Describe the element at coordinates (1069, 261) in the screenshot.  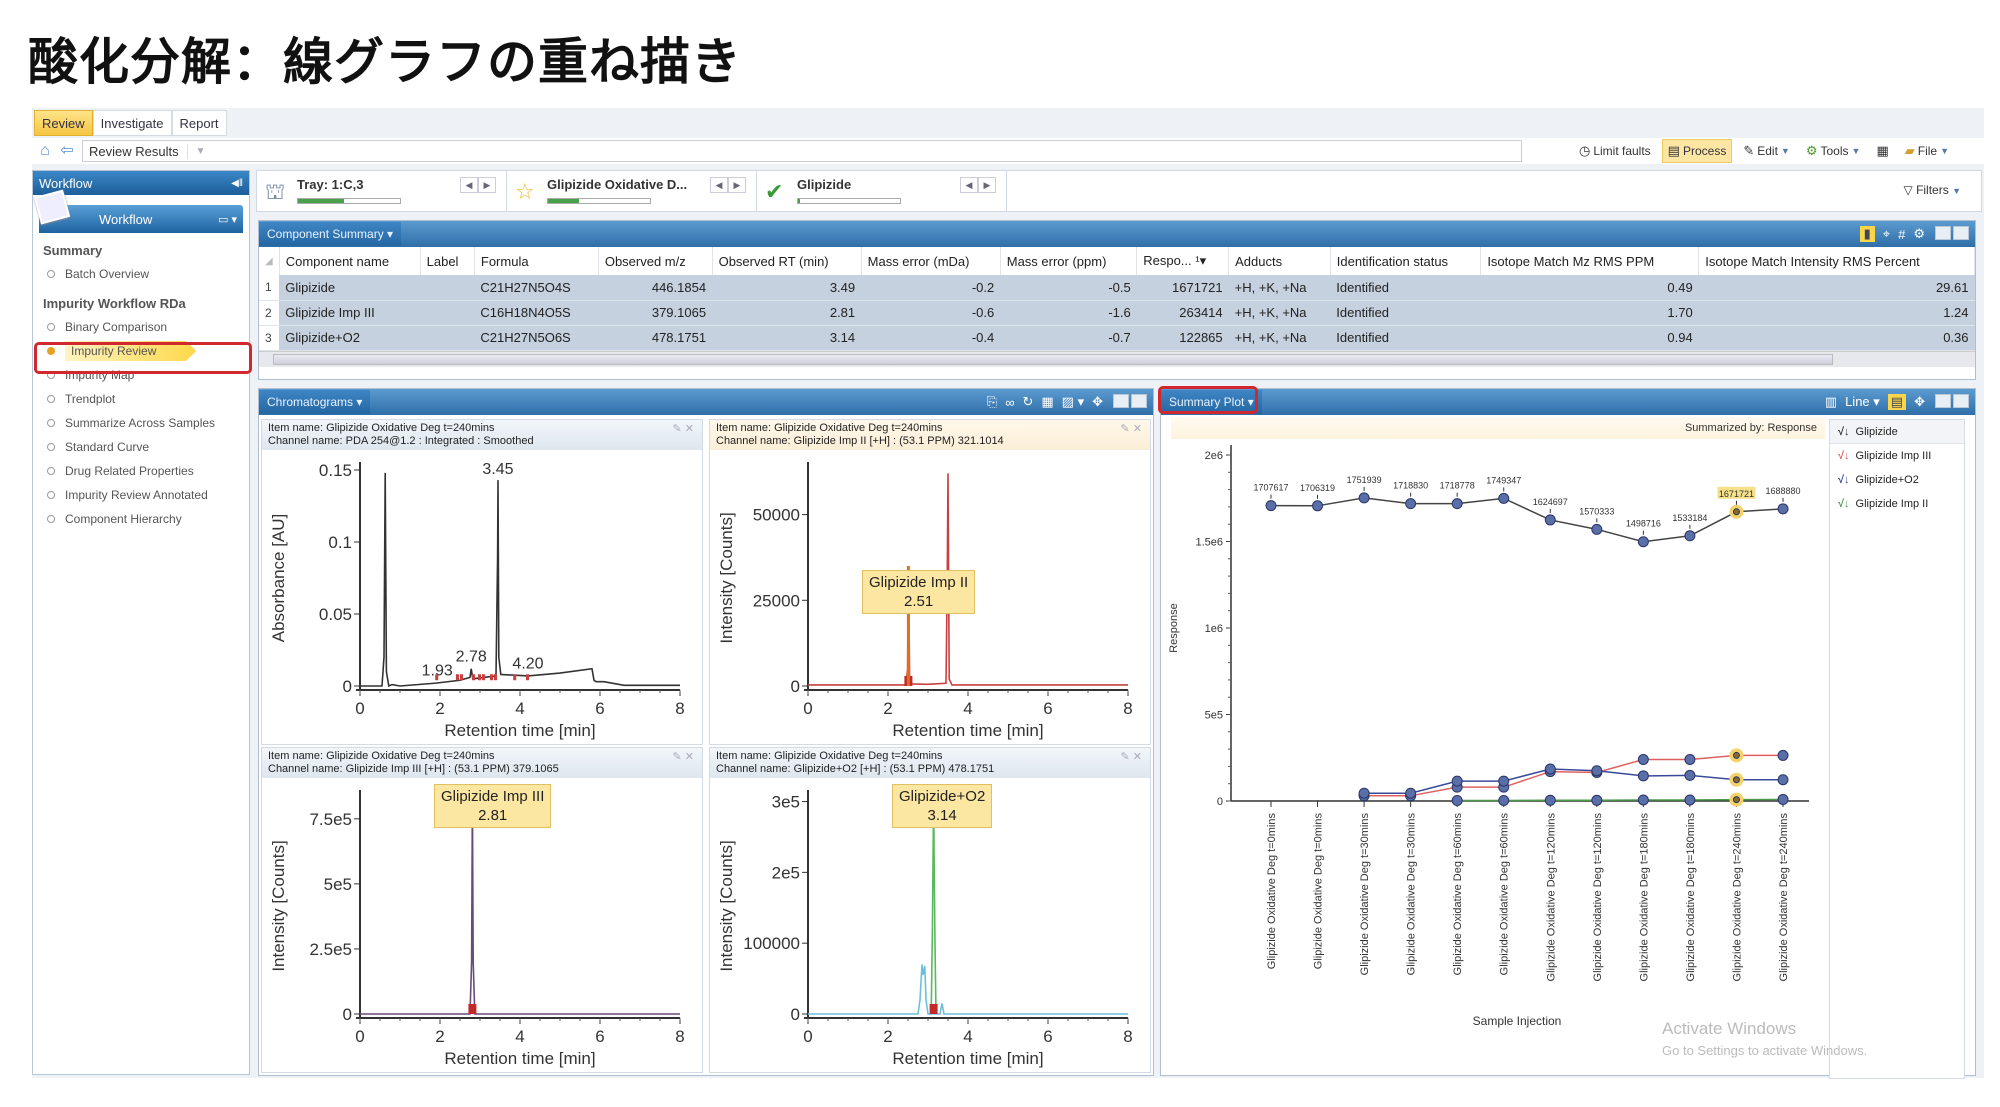
I see `column-header: Mass error (ppm)` at that location.